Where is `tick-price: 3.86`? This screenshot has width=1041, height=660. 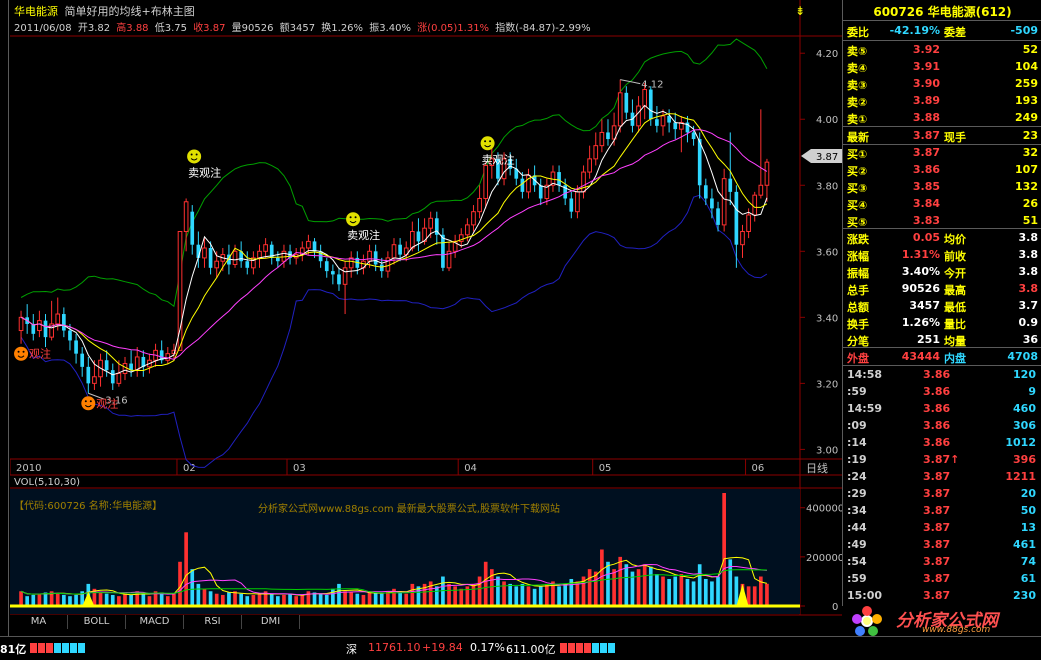
tick-price: 3.86 is located at coordinates (937, 442).